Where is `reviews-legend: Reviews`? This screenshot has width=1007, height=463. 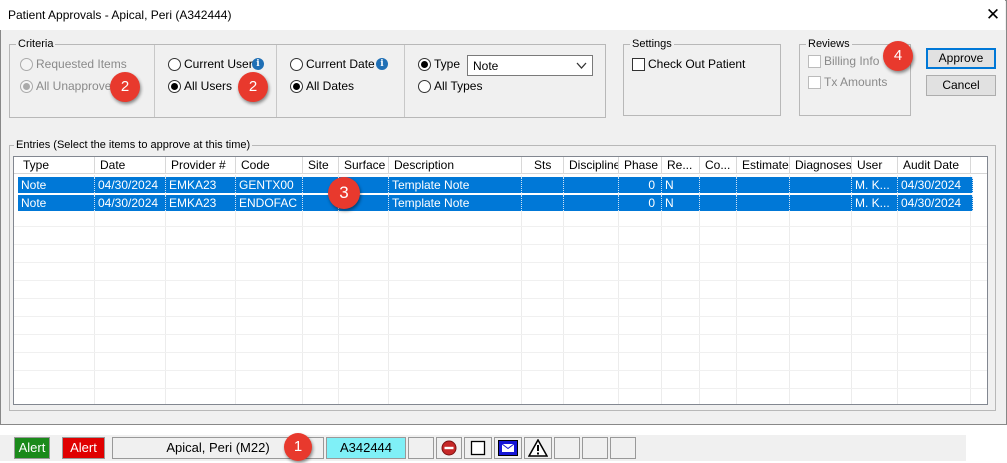
reviews-legend: Reviews is located at coordinates (829, 44).